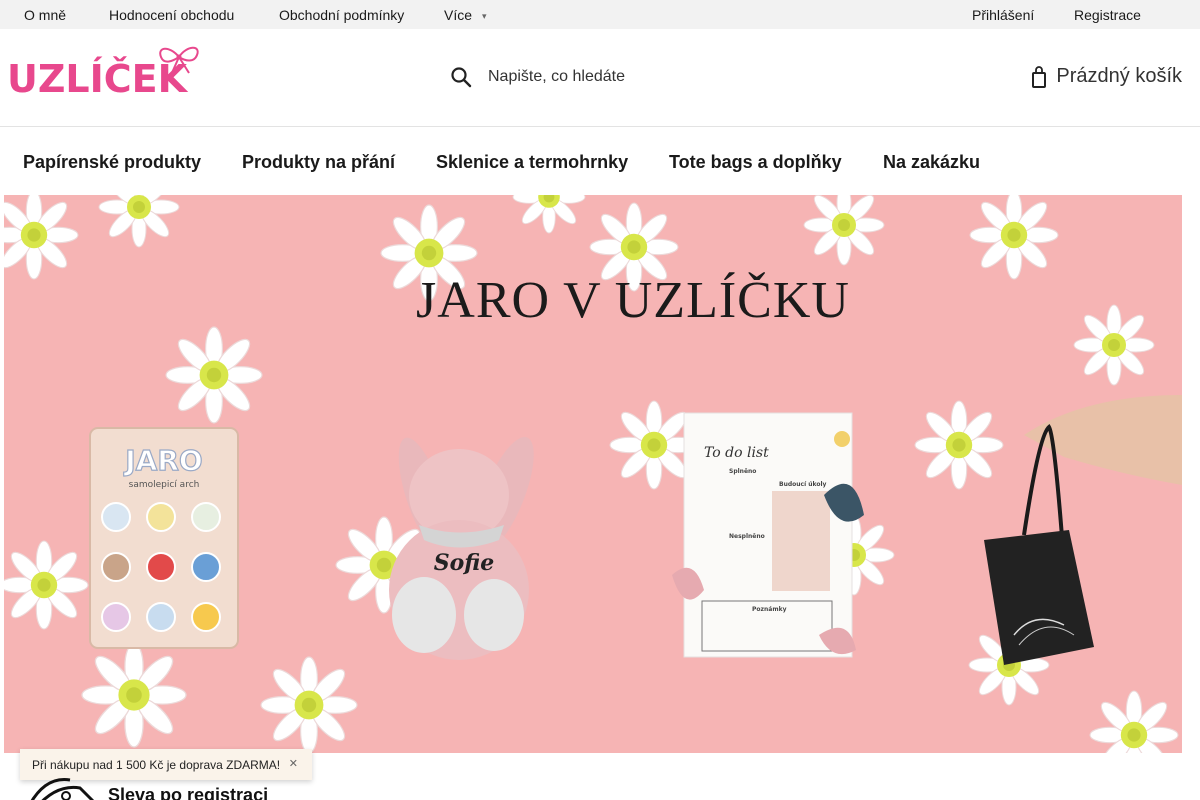 The height and width of the screenshot is (800, 1200). I want to click on register-link: Registrace, so click(1107, 15).